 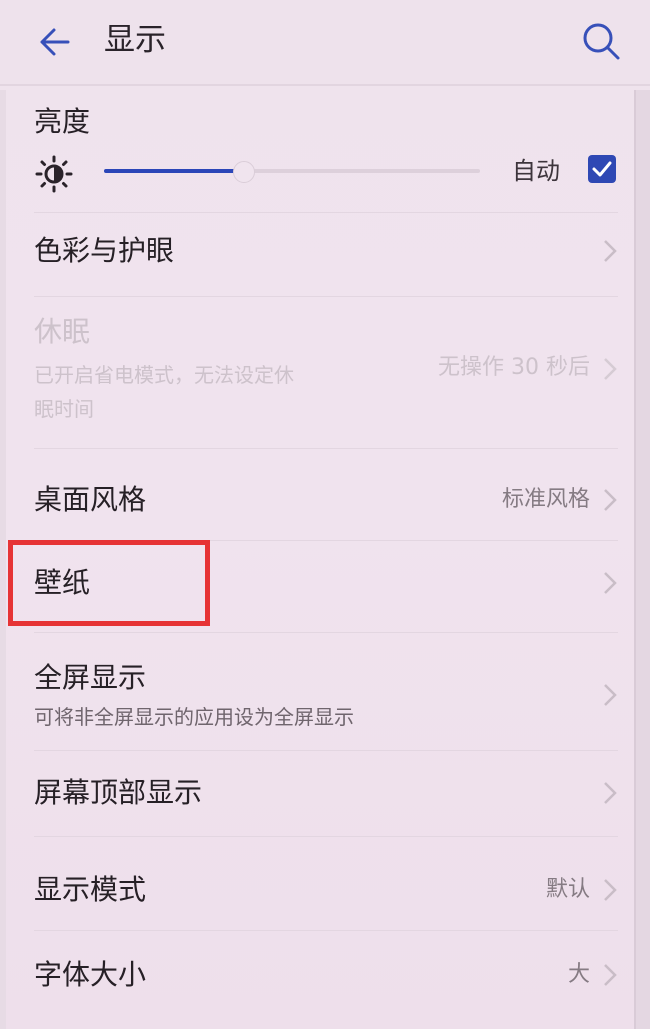 I want to click on app-bar: 显示, so click(x=325, y=43).